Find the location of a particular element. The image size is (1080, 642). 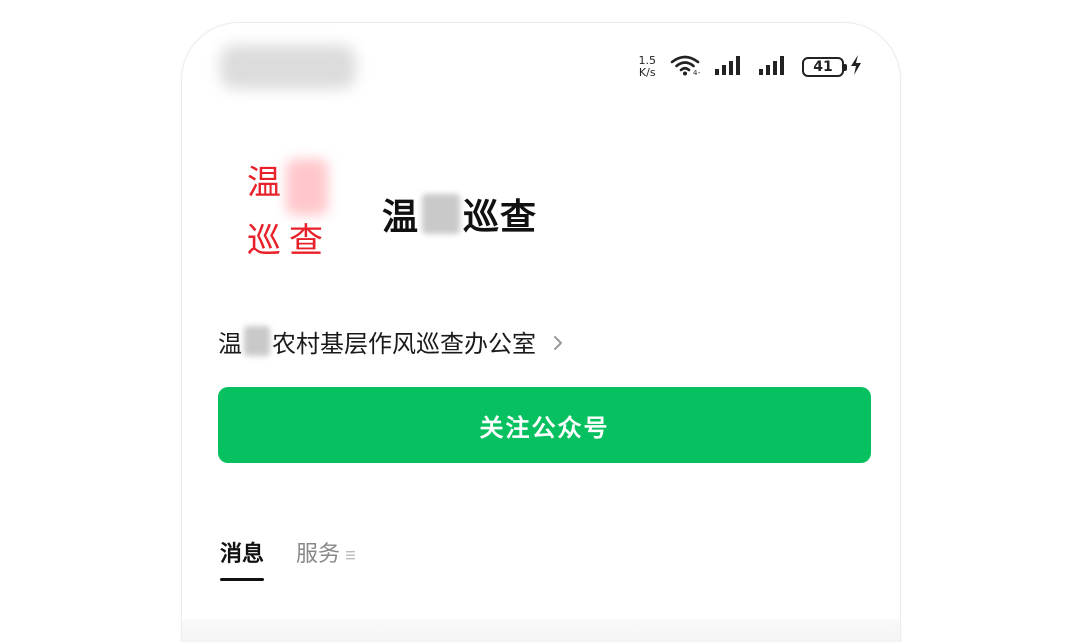

battery-group: 41 is located at coordinates (832, 67).